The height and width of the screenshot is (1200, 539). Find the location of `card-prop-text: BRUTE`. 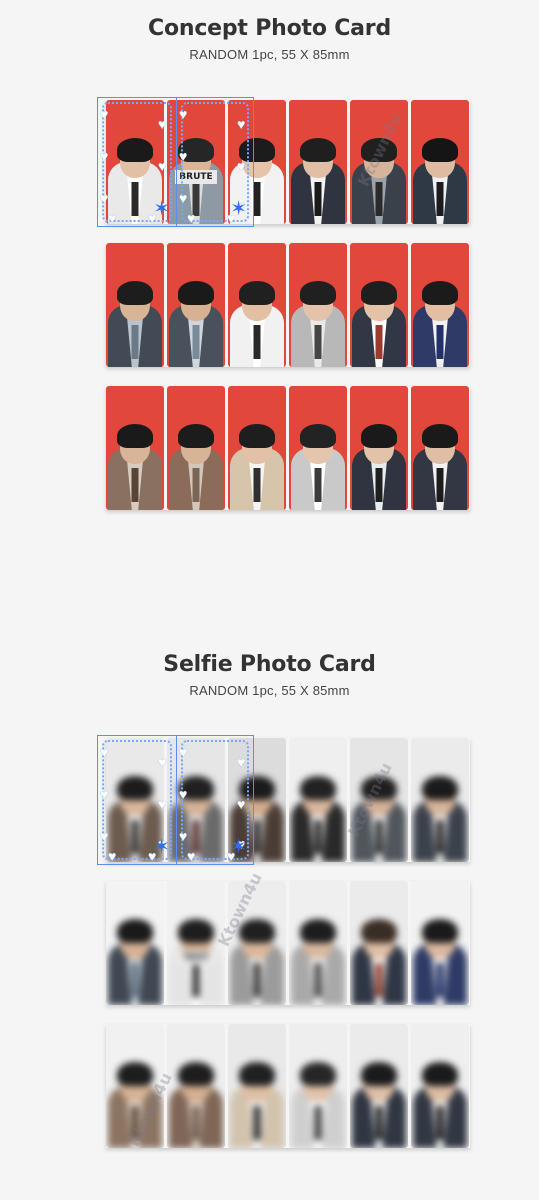

card-prop-text: BRUTE is located at coordinates (196, 177).